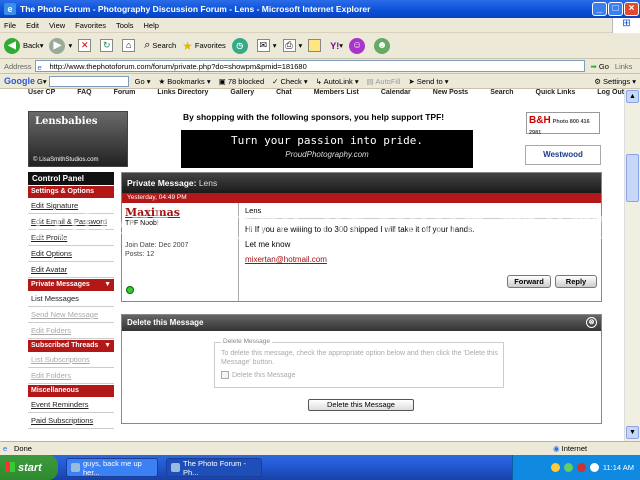  I want to click on go-label: Go, so click(603, 66).